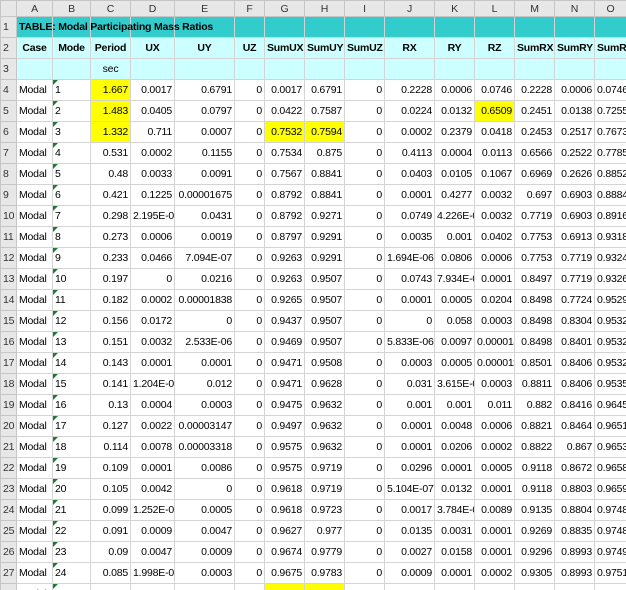 The image size is (626, 590). Describe the element at coordinates (574, 510) in the screenshot. I see `data-cell-sumry: 0.8804` at that location.